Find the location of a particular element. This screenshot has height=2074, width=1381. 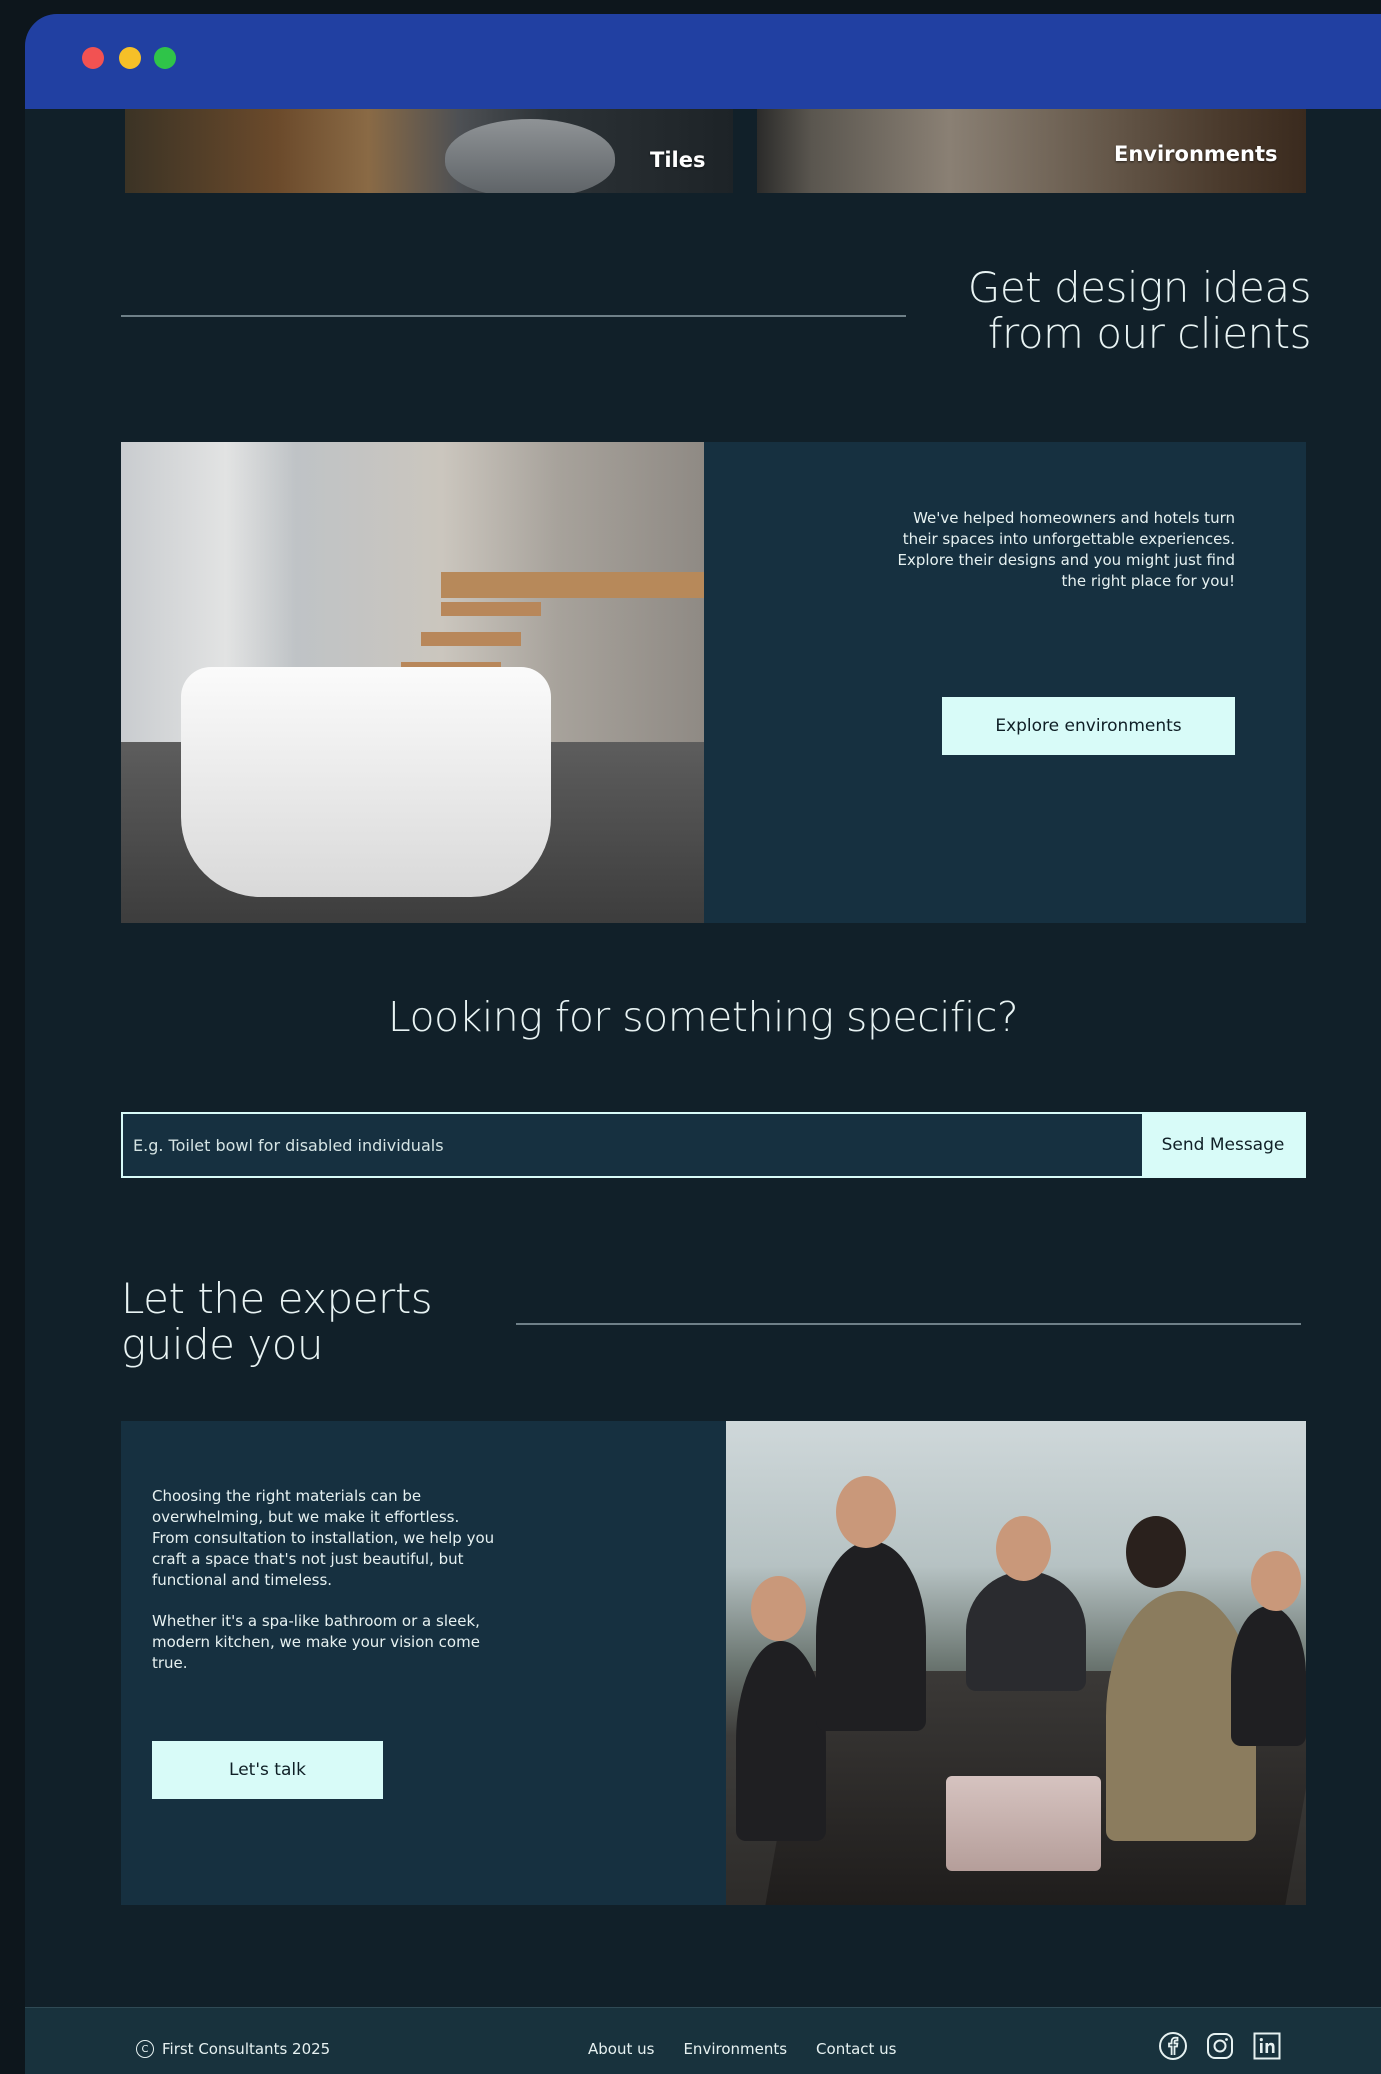

clients-title-line2: from our clients is located at coordinates (1149, 333).